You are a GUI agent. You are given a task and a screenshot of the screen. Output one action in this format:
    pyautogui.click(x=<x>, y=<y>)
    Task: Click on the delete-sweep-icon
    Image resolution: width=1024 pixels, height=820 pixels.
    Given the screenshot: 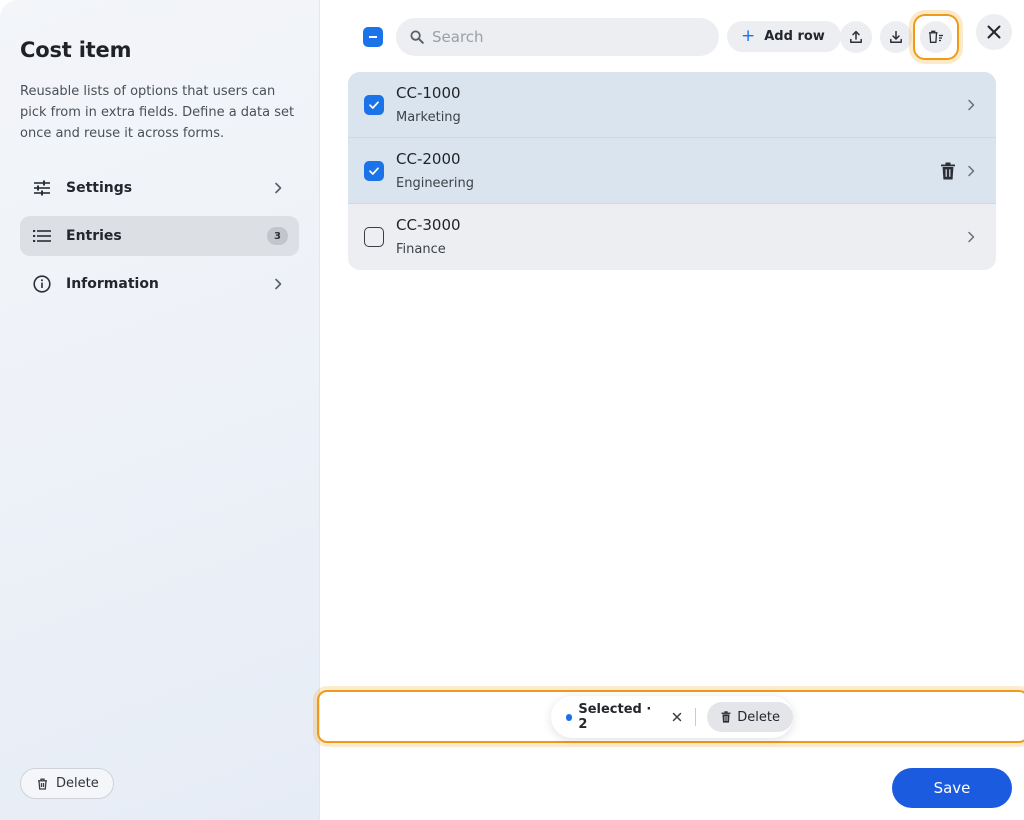 What is the action you would take?
    pyautogui.click(x=936, y=36)
    